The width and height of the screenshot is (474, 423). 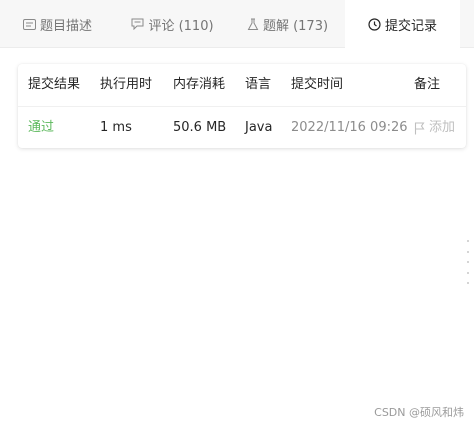 I want to click on tab-label: 题目描述, so click(x=65, y=26).